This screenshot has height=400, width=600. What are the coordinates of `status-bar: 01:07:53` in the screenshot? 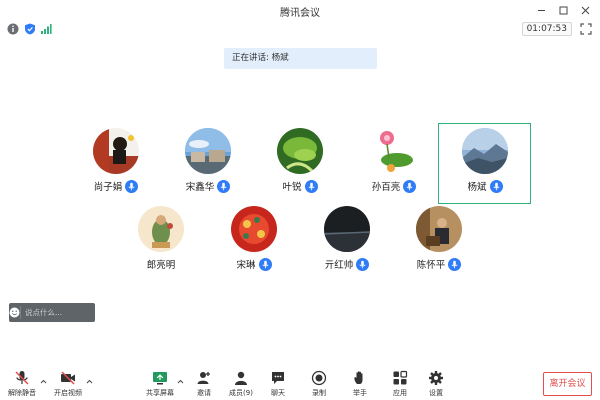 It's located at (300, 29).